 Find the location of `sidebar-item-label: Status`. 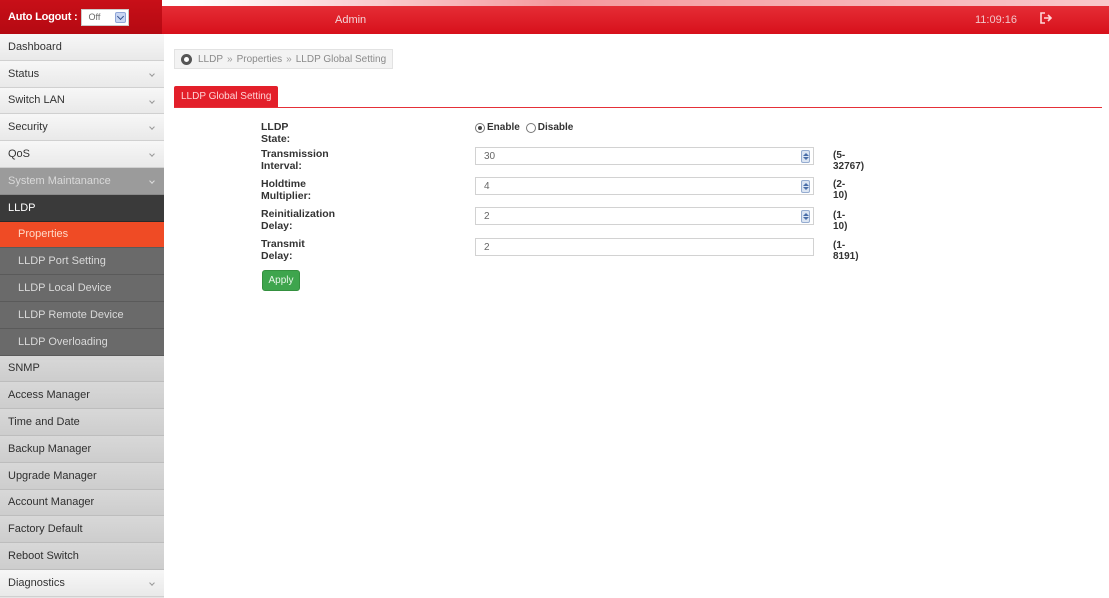

sidebar-item-label: Status is located at coordinates (24, 73).